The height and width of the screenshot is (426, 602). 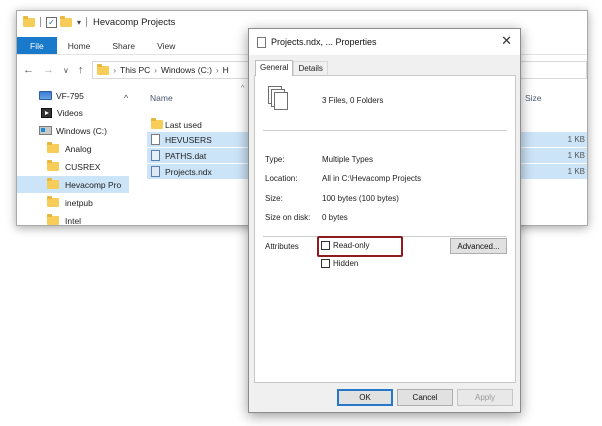 I want to click on multiple-files-icon, so click(x=279, y=100).